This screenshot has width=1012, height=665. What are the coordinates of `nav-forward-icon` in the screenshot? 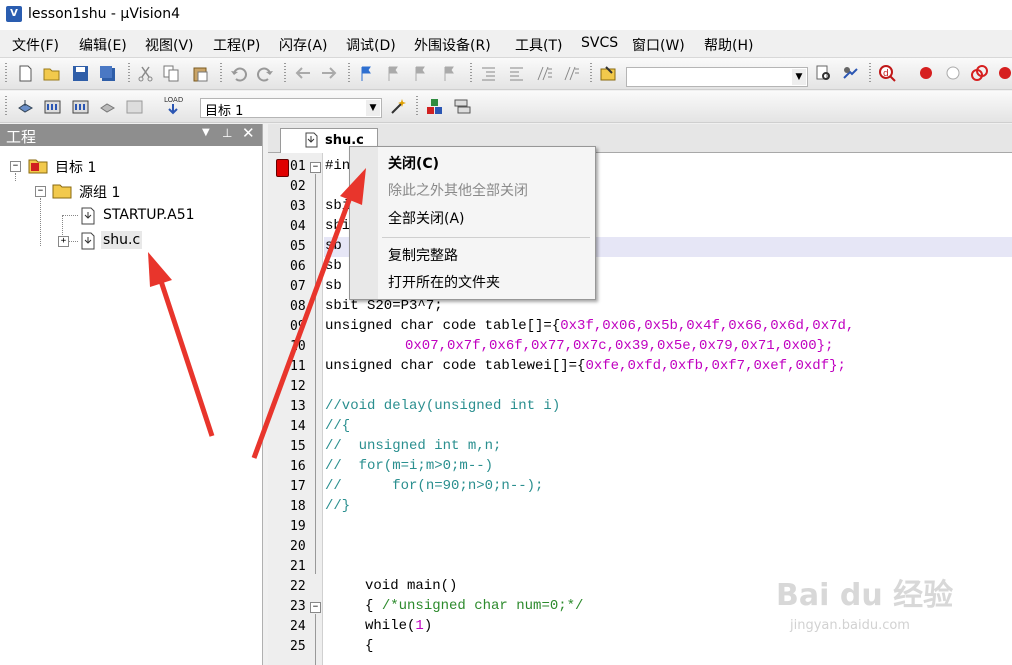 It's located at (329, 73).